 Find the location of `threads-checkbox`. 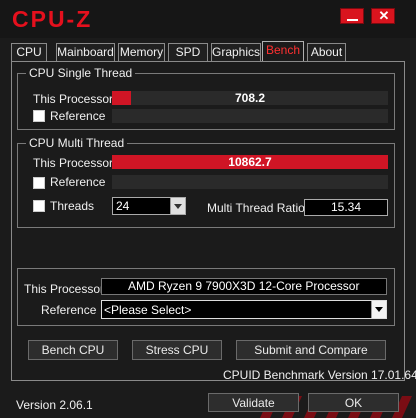

threads-checkbox is located at coordinates (39, 206).